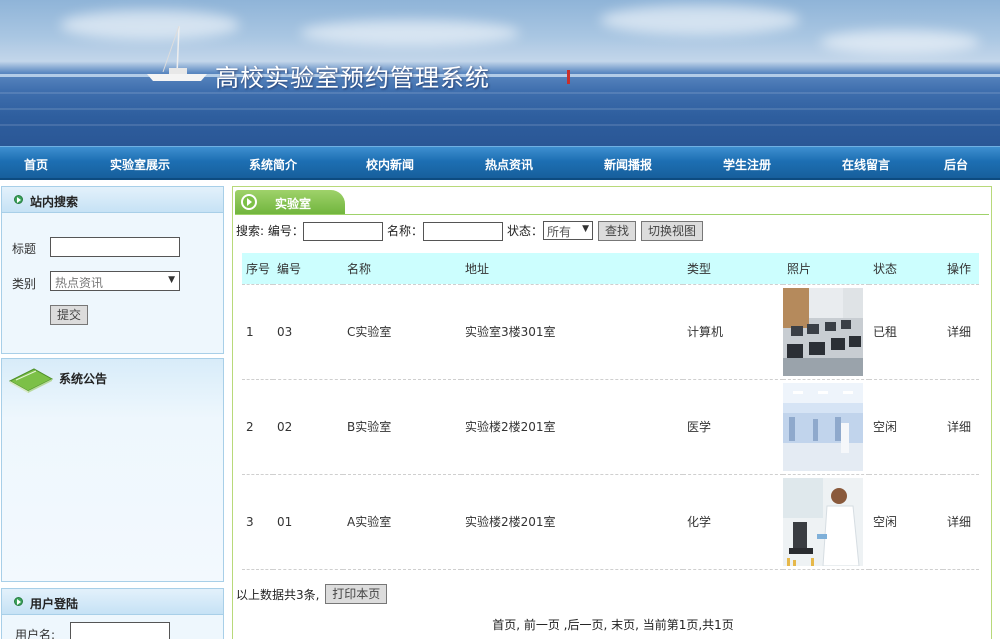 Image resolution: width=1000 pixels, height=639 pixels. Describe the element at coordinates (628, 164) in the screenshot. I see `nav-item-news-broadcast: 新闻播报` at that location.